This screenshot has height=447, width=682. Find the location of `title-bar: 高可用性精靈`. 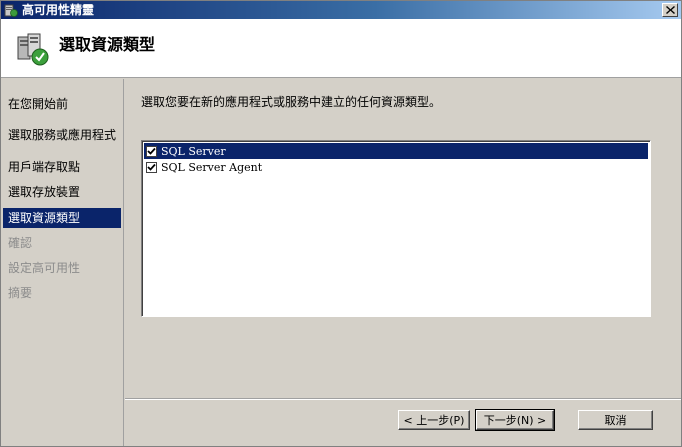

title-bar: 高可用性精靈 is located at coordinates (341, 10).